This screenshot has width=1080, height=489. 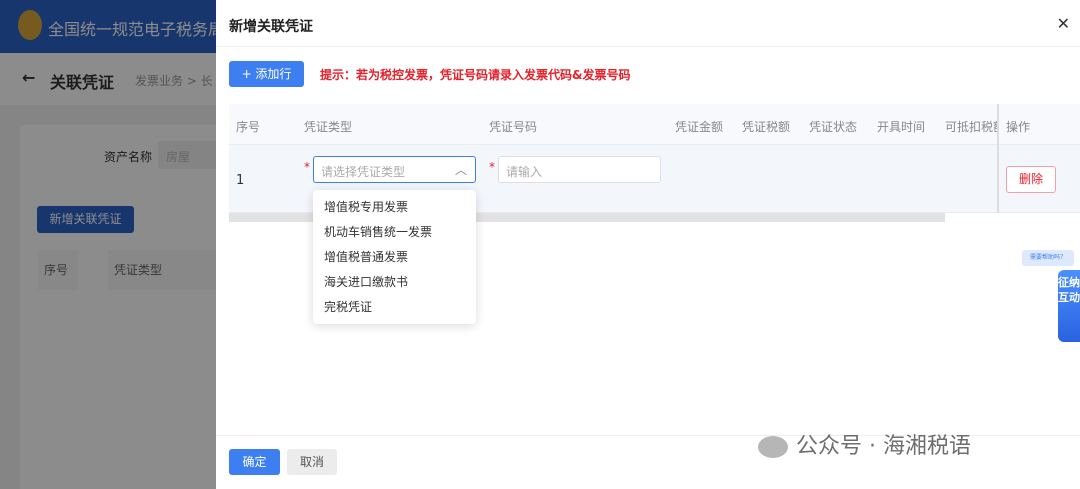 What do you see at coordinates (579, 169) in the screenshot?
I see `voucher-number-input: 请输入` at bounding box center [579, 169].